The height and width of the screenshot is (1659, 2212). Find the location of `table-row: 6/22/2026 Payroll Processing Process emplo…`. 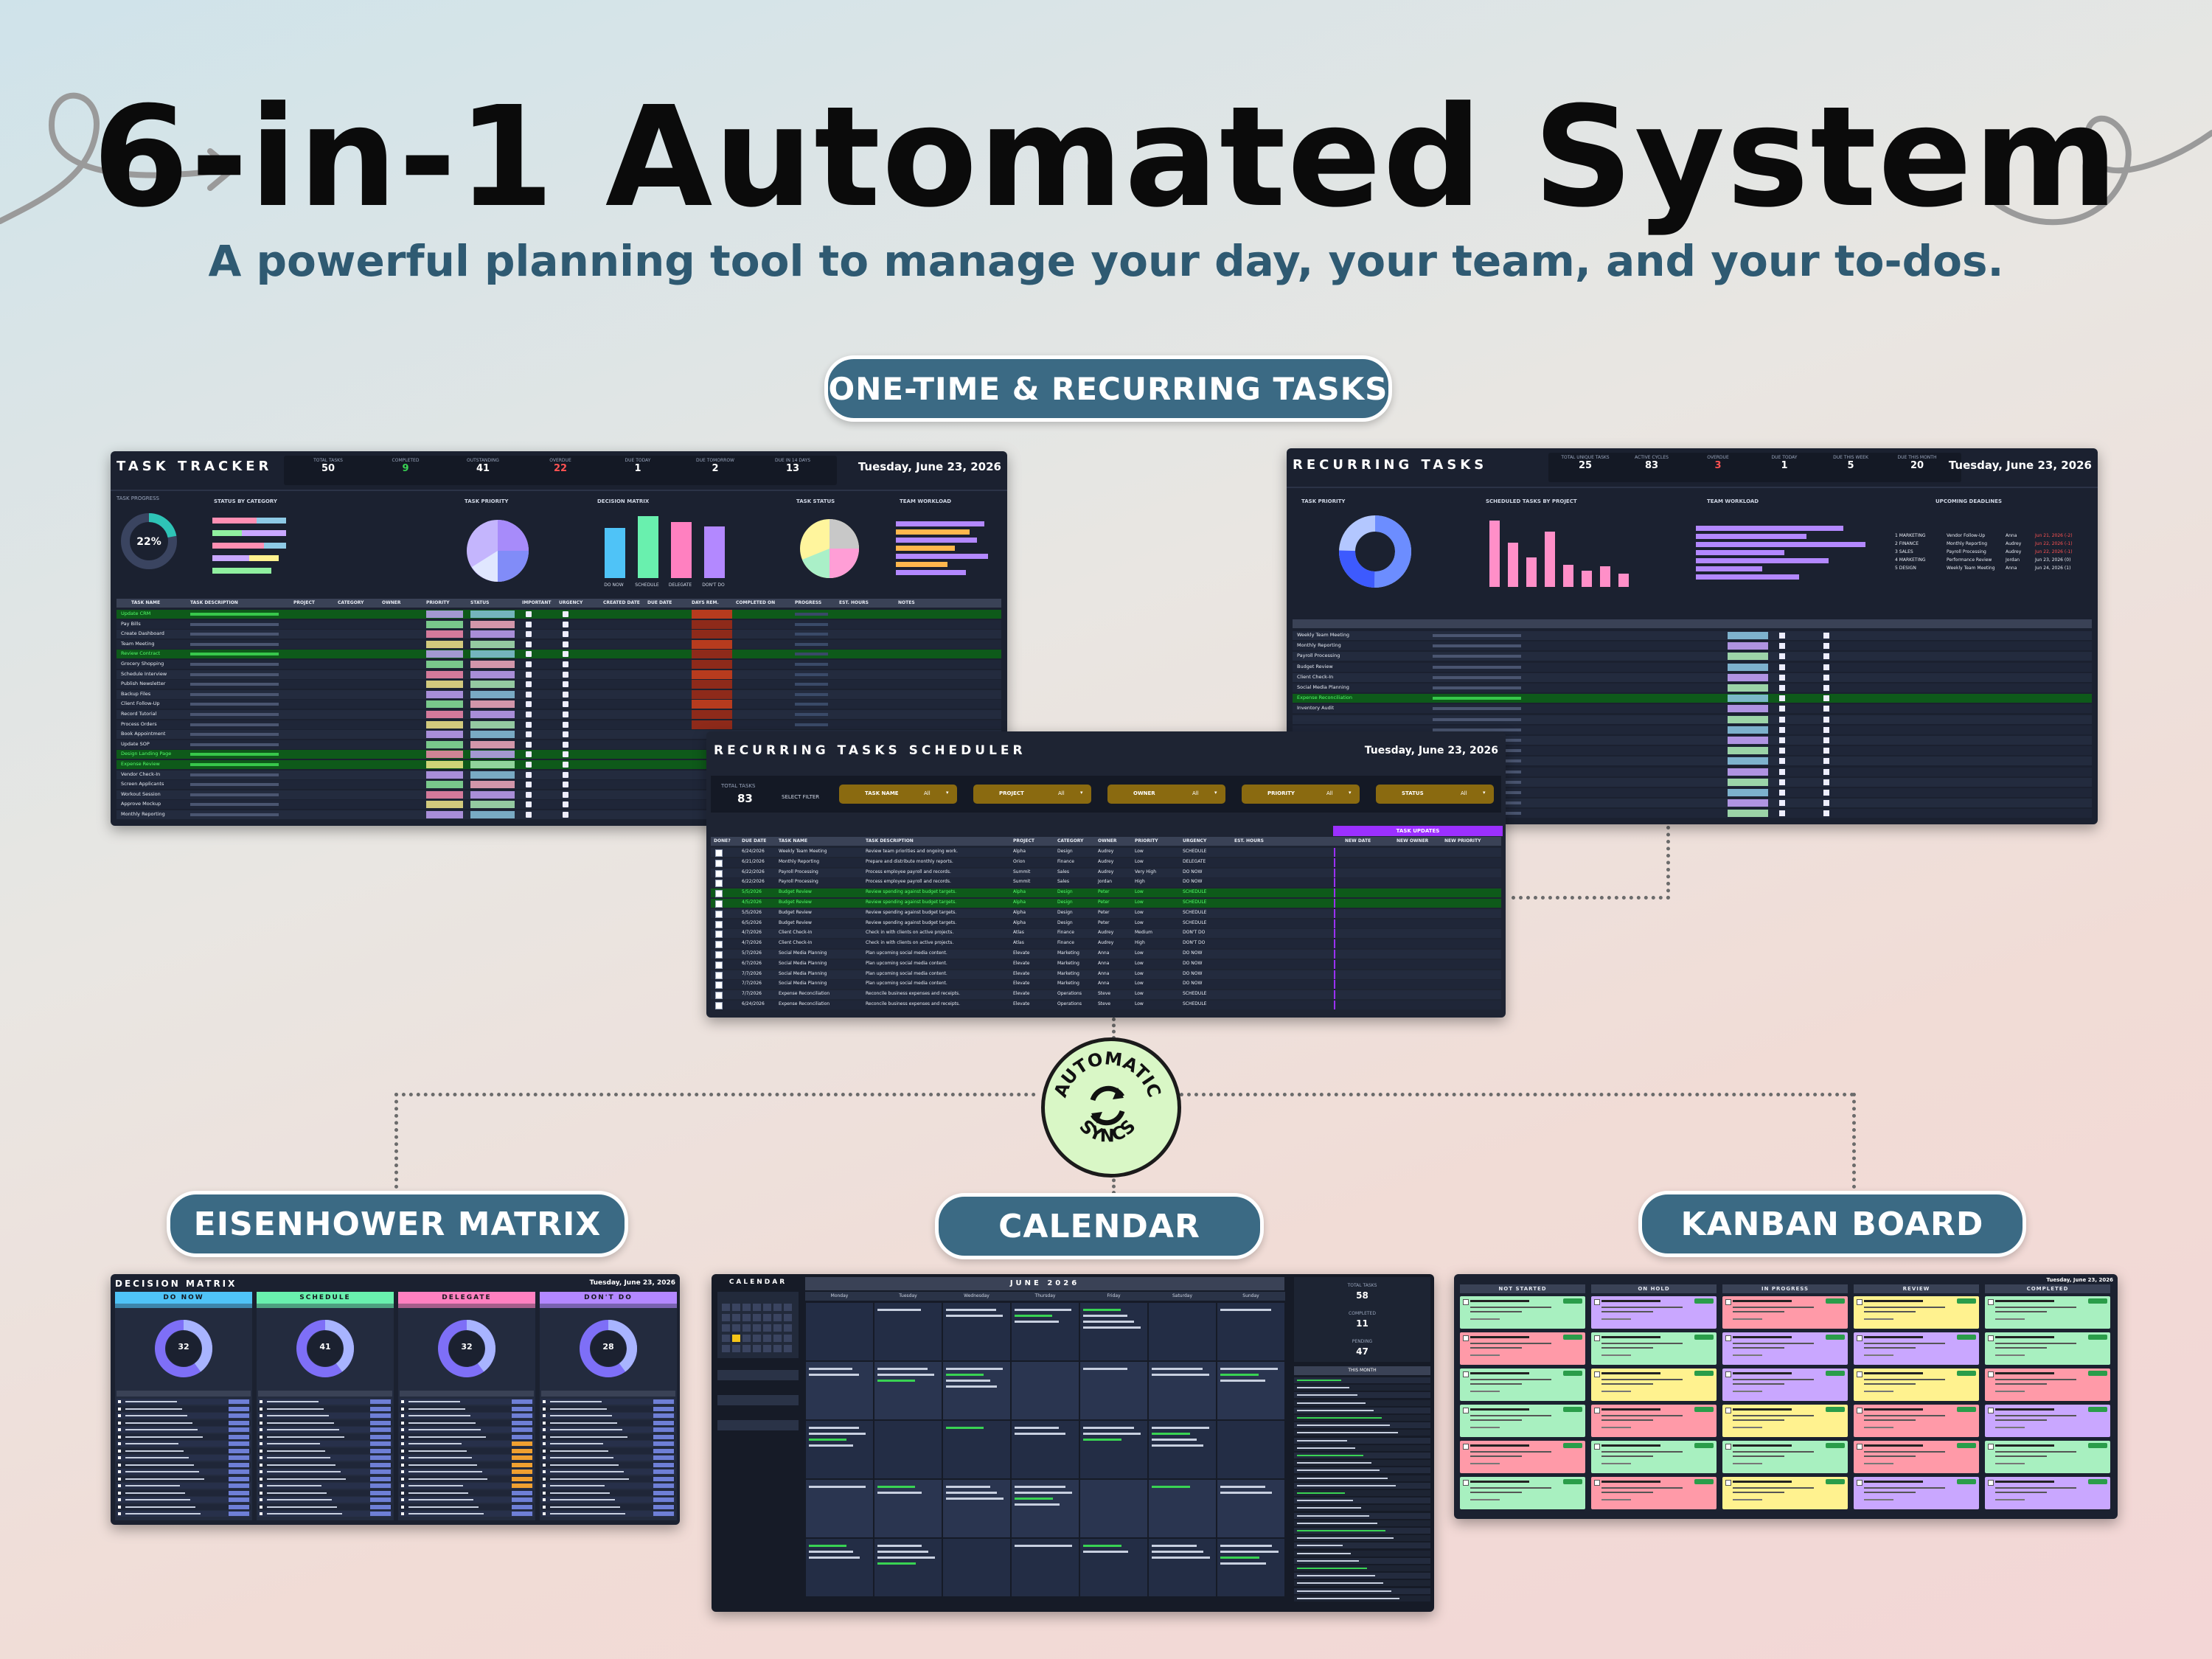

table-row: 6/22/2026 Payroll Processing Process emplo… is located at coordinates (1106, 883).